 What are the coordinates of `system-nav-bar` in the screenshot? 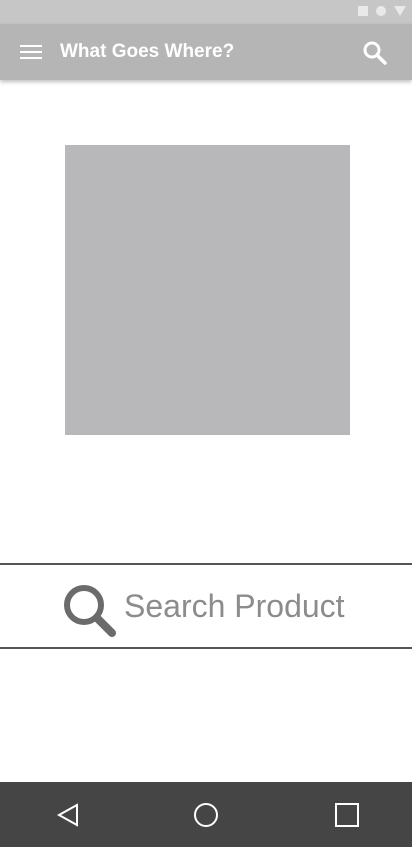 It's located at (206, 814).